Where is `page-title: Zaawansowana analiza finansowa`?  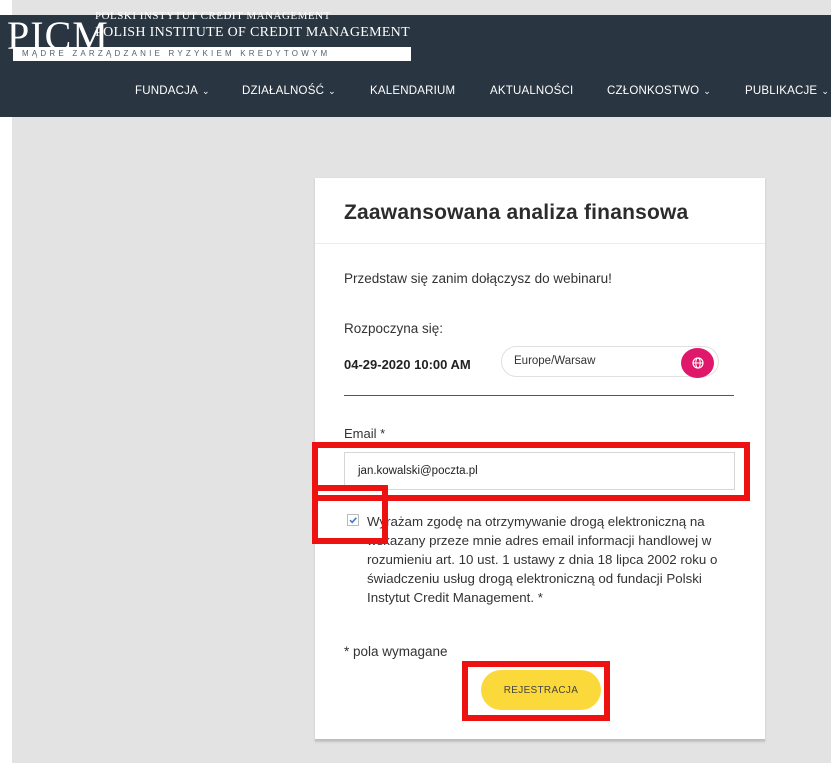
page-title: Zaawansowana analiza finansowa is located at coordinates (516, 212).